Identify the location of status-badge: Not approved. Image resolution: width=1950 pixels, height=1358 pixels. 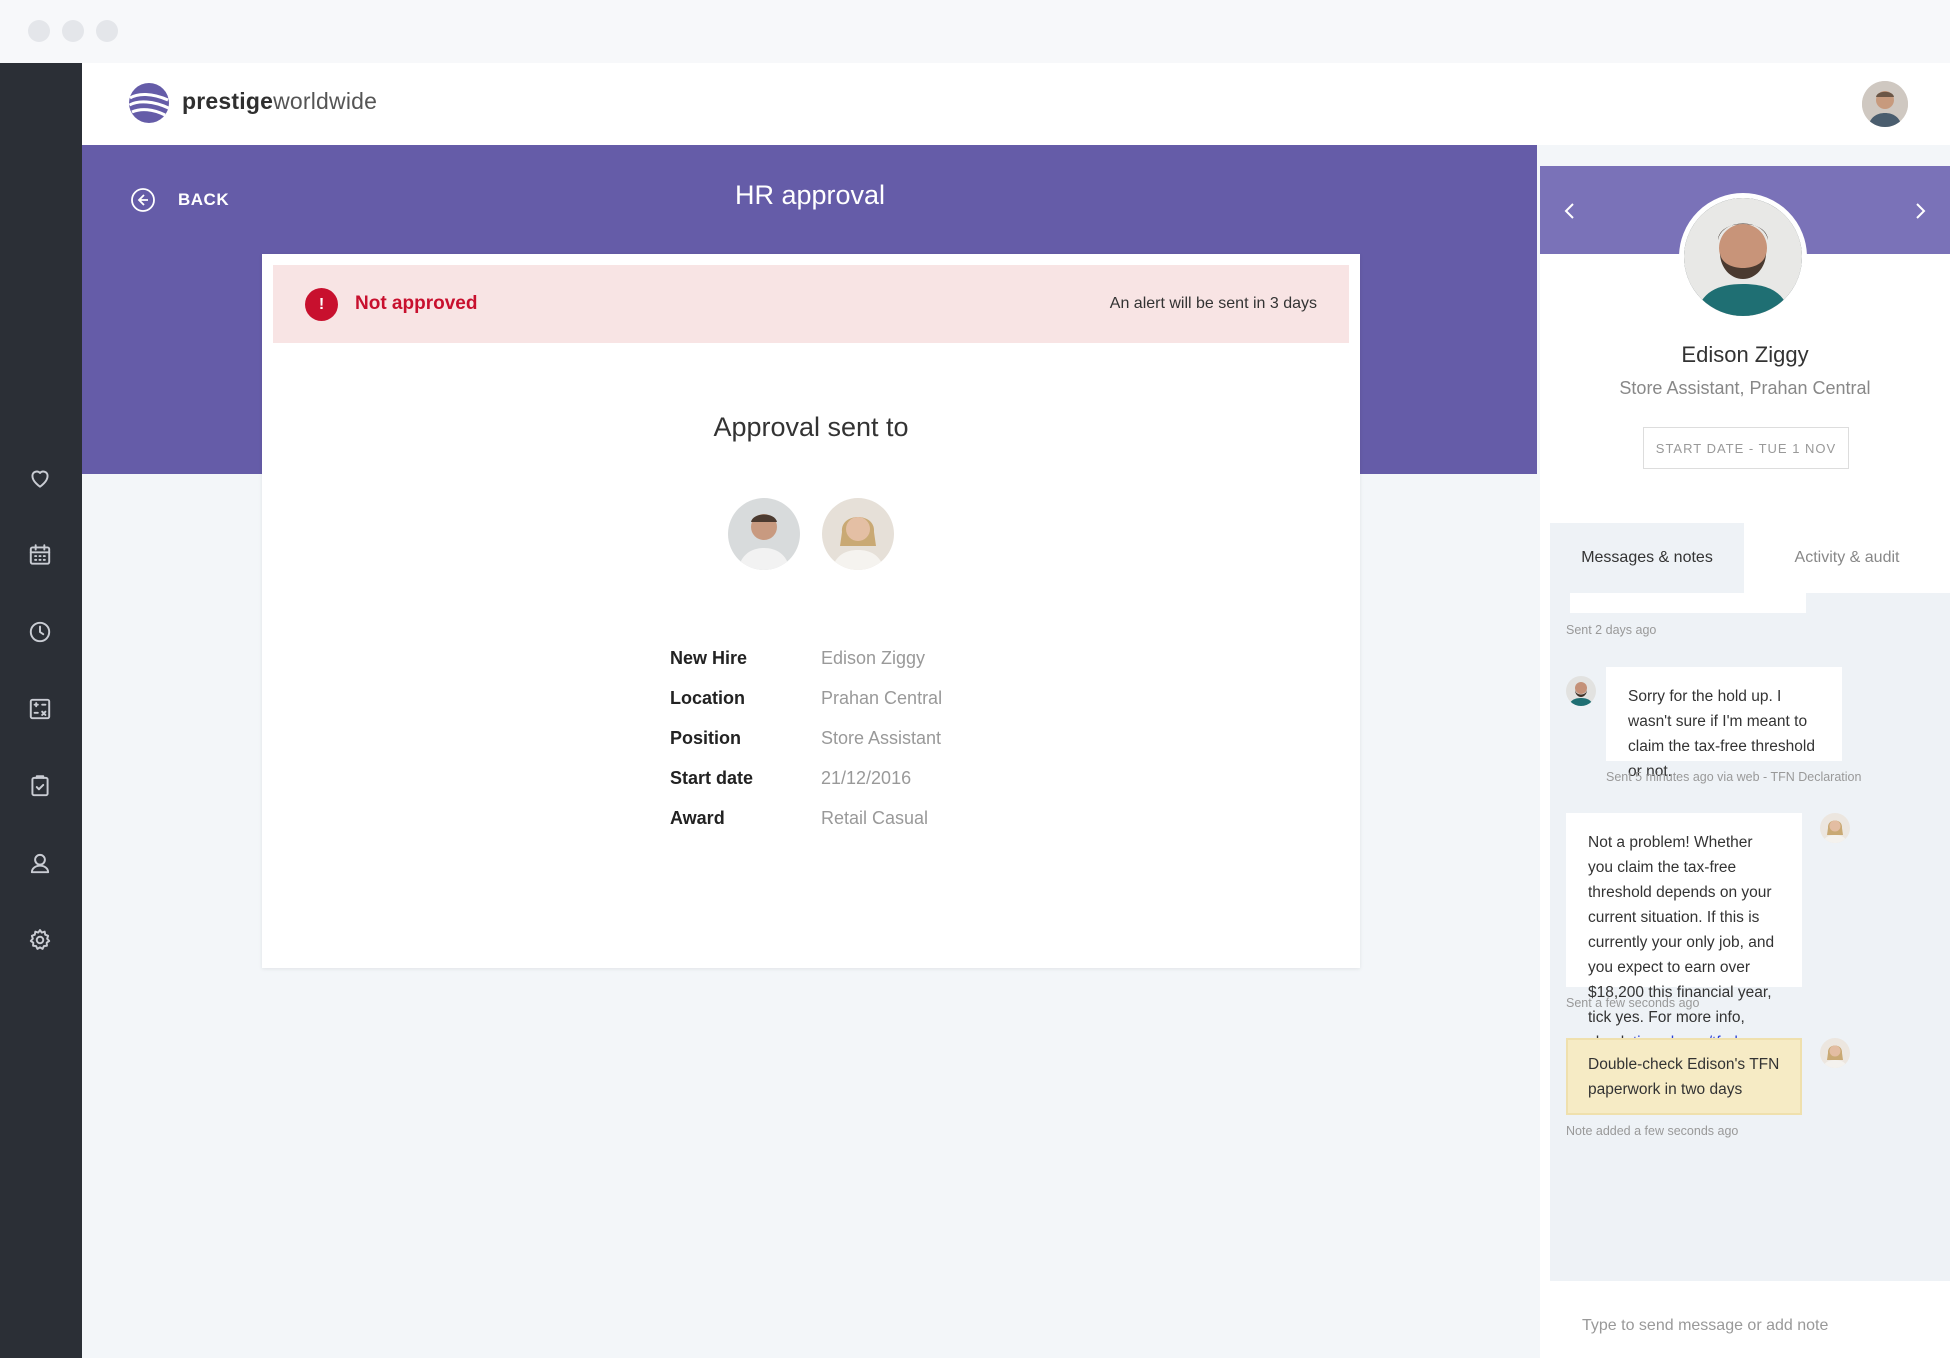
(416, 303).